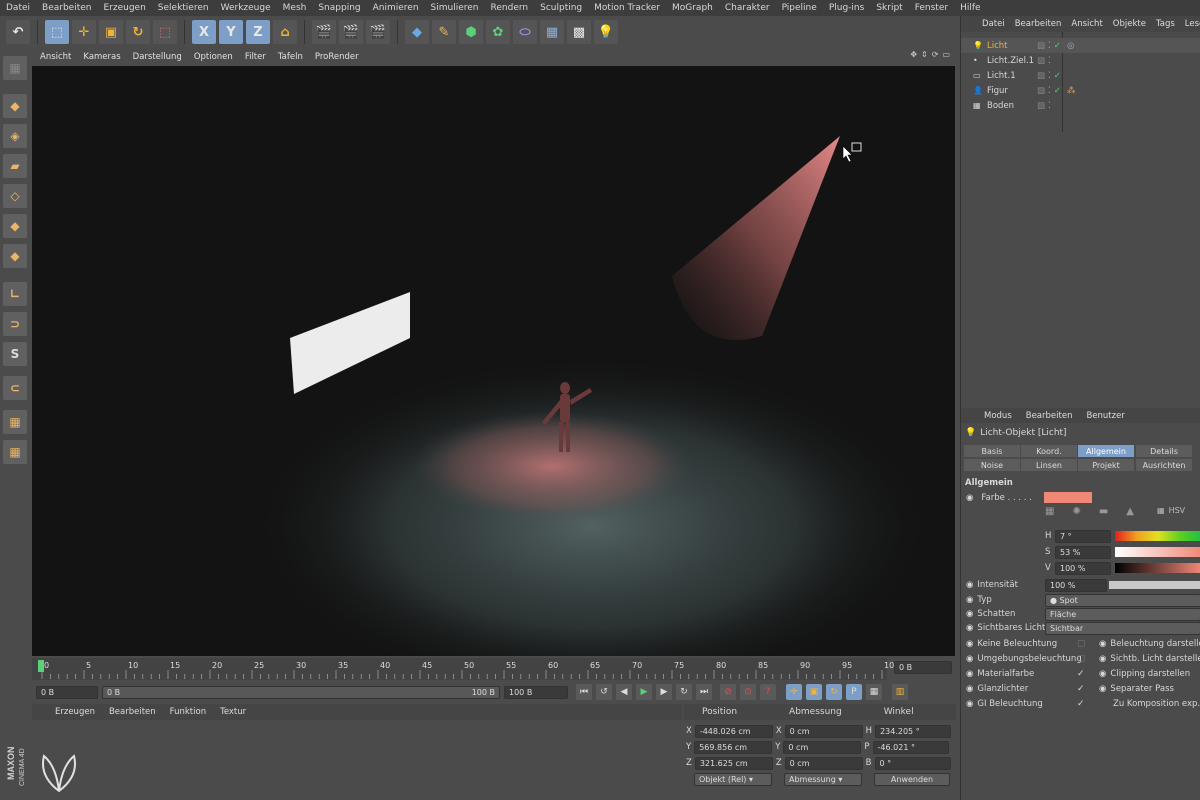  Describe the element at coordinates (18, 32) in the screenshot. I see `undo-button: ↶` at that location.